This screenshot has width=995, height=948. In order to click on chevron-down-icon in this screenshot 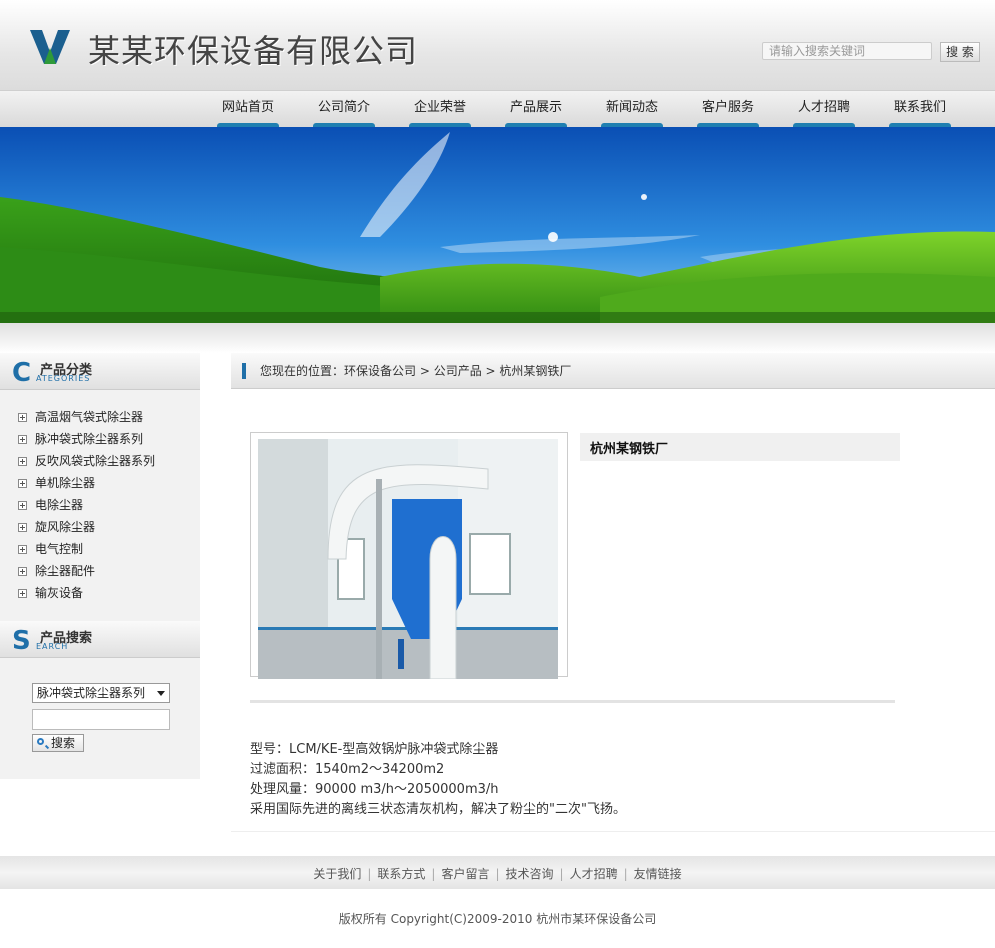, I will do `click(161, 693)`.